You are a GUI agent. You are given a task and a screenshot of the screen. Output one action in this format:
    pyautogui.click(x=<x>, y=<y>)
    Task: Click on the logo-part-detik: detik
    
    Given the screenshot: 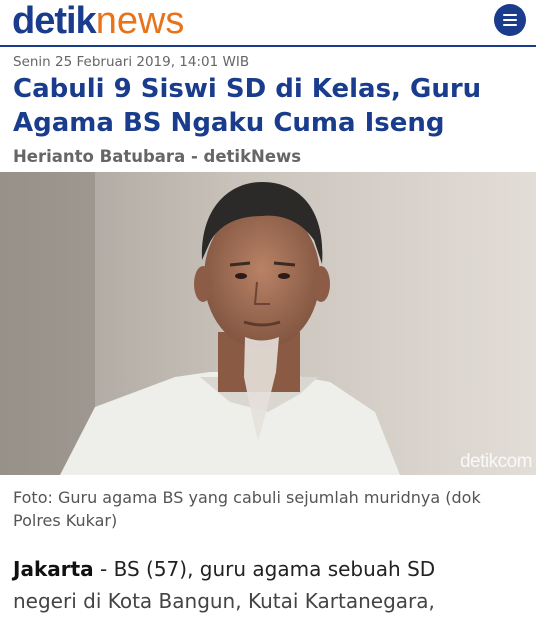 What is the action you would take?
    pyautogui.click(x=54, y=21)
    